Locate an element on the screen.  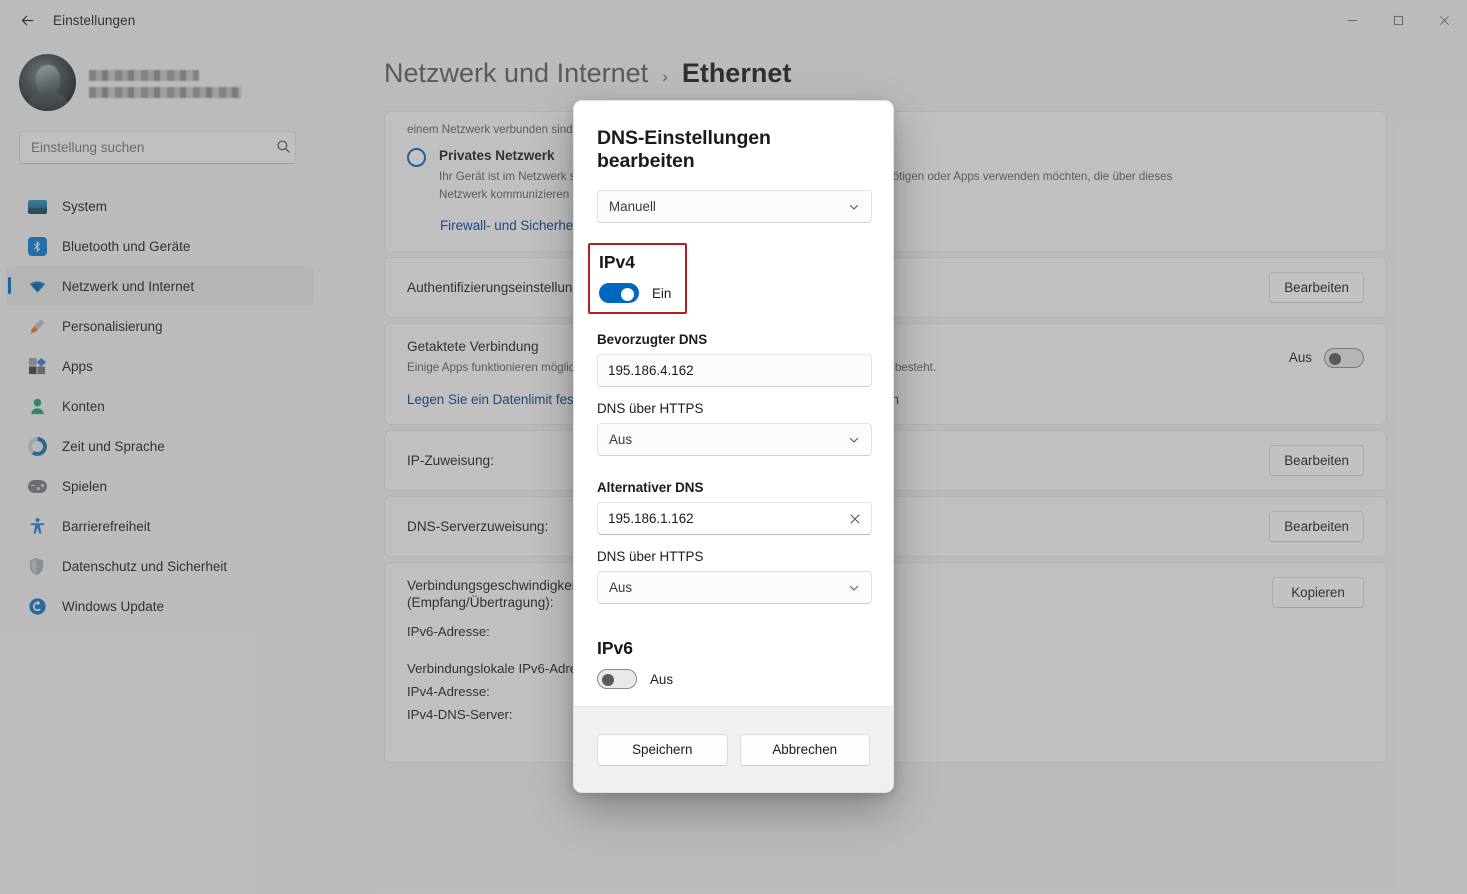
accessibility-icon is located at coordinates (37, 526).